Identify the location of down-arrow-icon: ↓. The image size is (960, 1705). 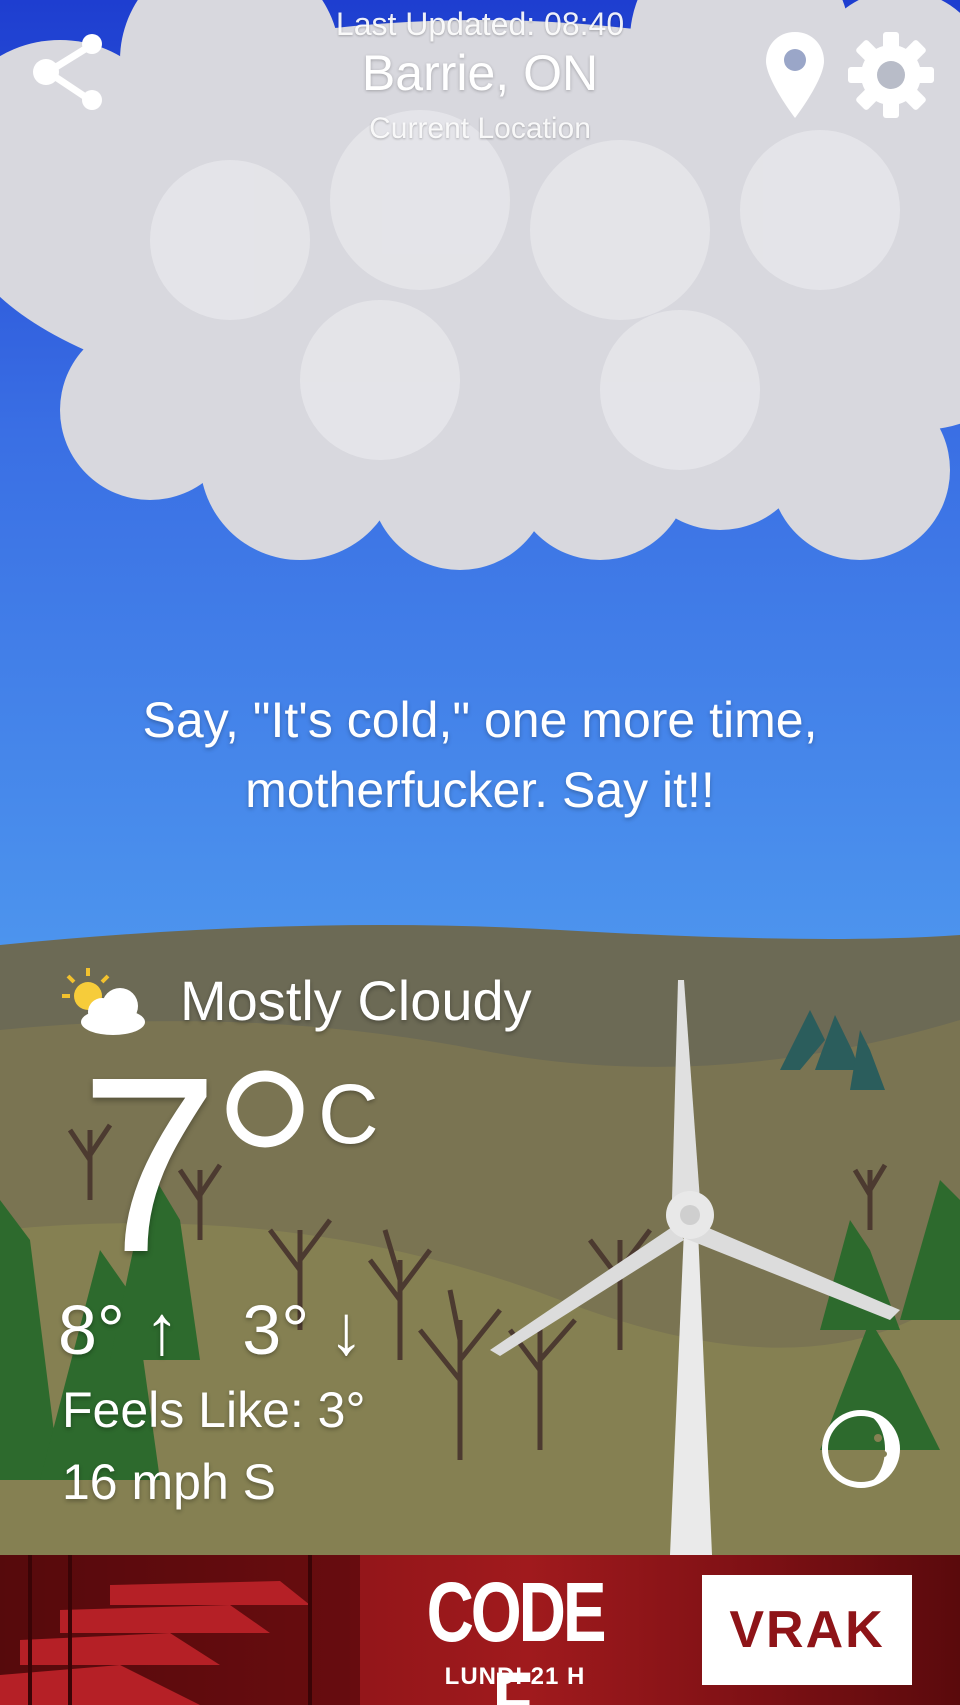
(346, 1330).